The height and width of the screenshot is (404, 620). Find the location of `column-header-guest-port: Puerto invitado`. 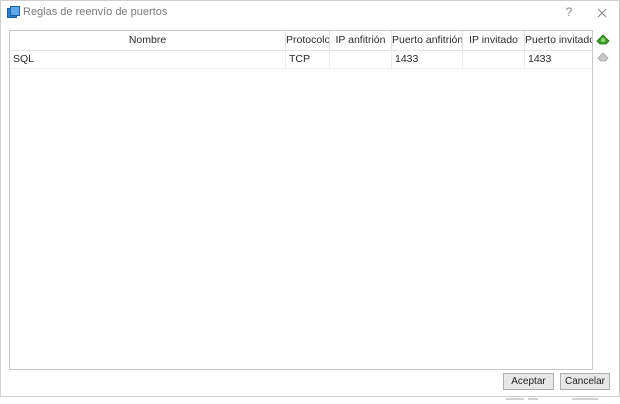

column-header-guest-port: Puerto invitado is located at coordinates (558, 40).